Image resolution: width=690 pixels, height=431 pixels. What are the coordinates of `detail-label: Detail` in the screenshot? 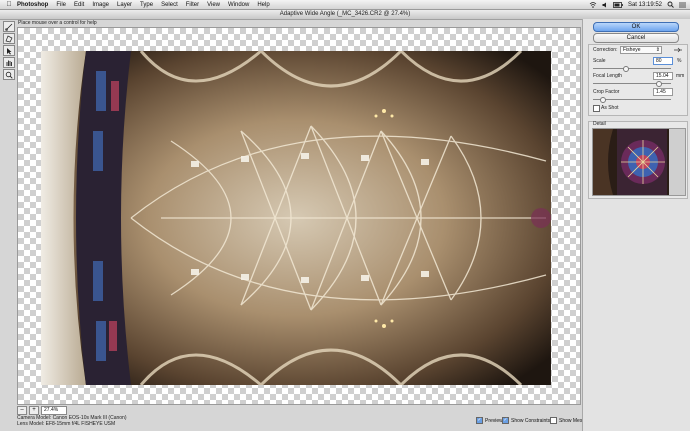 It's located at (599, 124).